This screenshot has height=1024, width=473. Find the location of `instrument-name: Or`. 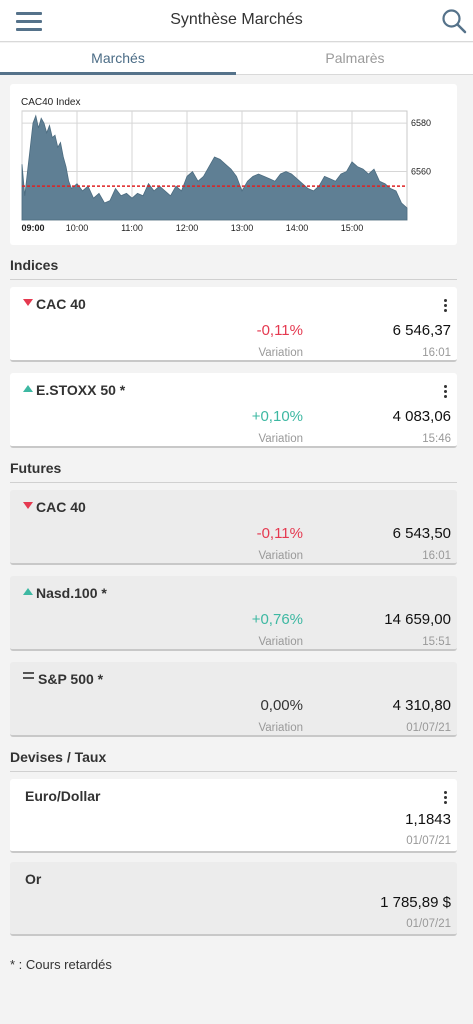

instrument-name: Or is located at coordinates (33, 879).